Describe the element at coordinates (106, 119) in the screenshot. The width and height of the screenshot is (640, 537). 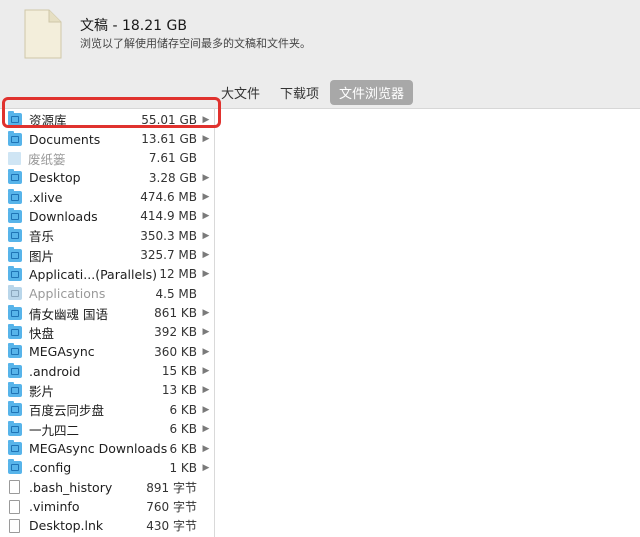
I see `list-item: 资源库 55.01 GB ▶` at that location.